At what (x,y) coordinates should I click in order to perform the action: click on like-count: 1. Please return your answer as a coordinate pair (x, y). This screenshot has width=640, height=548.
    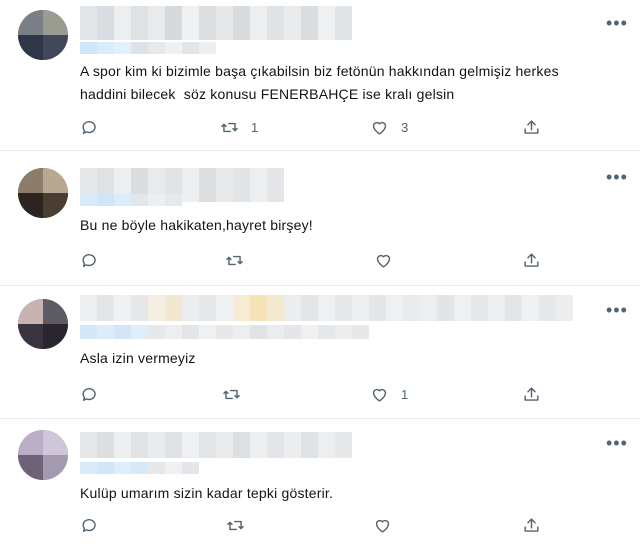
    Looking at the image, I should click on (405, 394).